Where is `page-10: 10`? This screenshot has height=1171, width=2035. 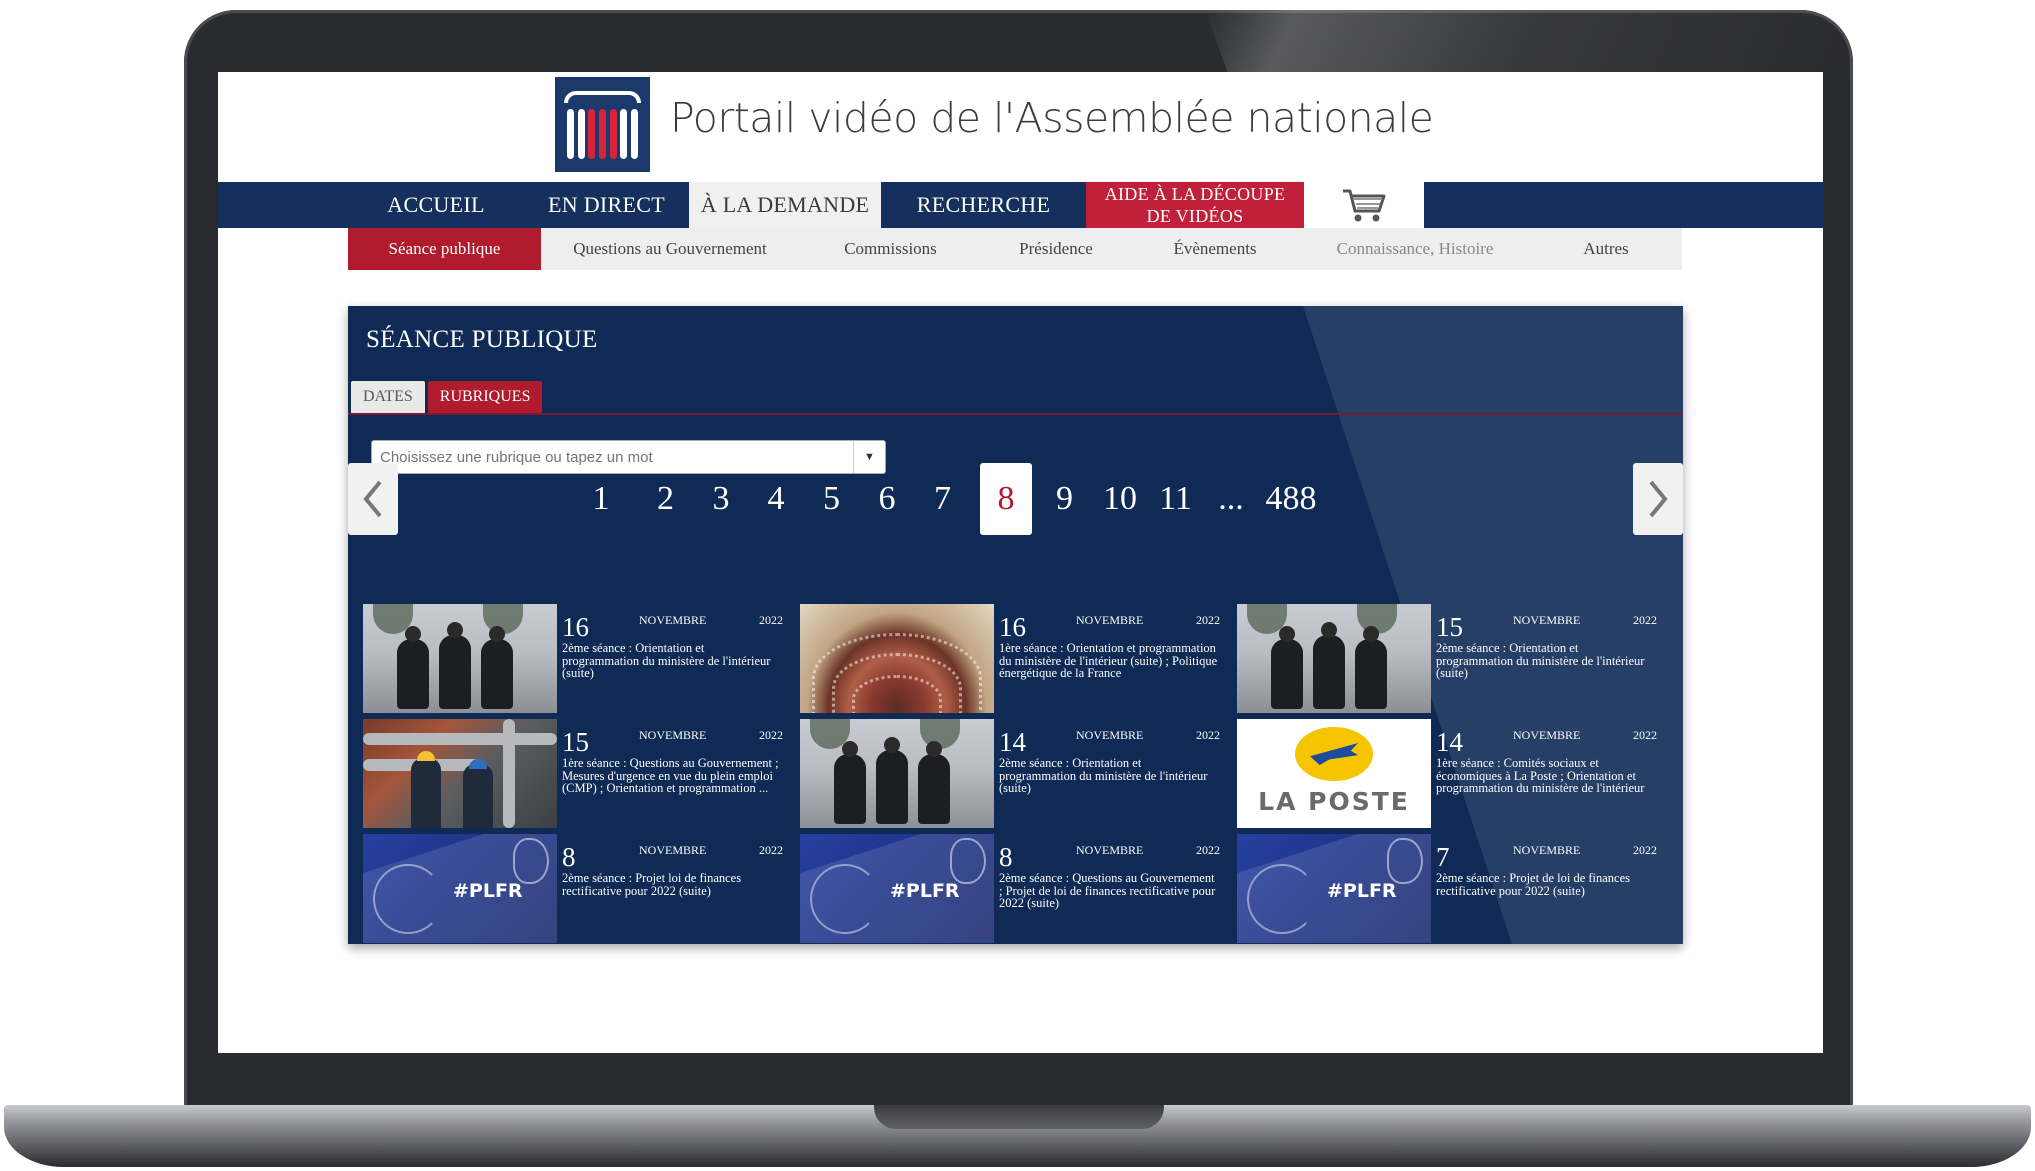
page-10: 10 is located at coordinates (1120, 499).